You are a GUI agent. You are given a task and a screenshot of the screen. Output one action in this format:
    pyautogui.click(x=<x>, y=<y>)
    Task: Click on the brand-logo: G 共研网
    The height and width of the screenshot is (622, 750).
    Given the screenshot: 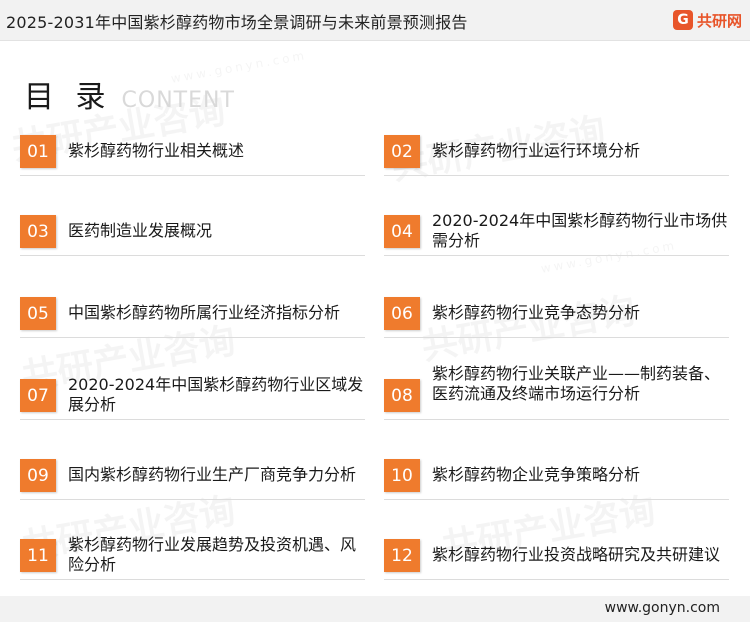 What is the action you would take?
    pyautogui.click(x=707, y=20)
    